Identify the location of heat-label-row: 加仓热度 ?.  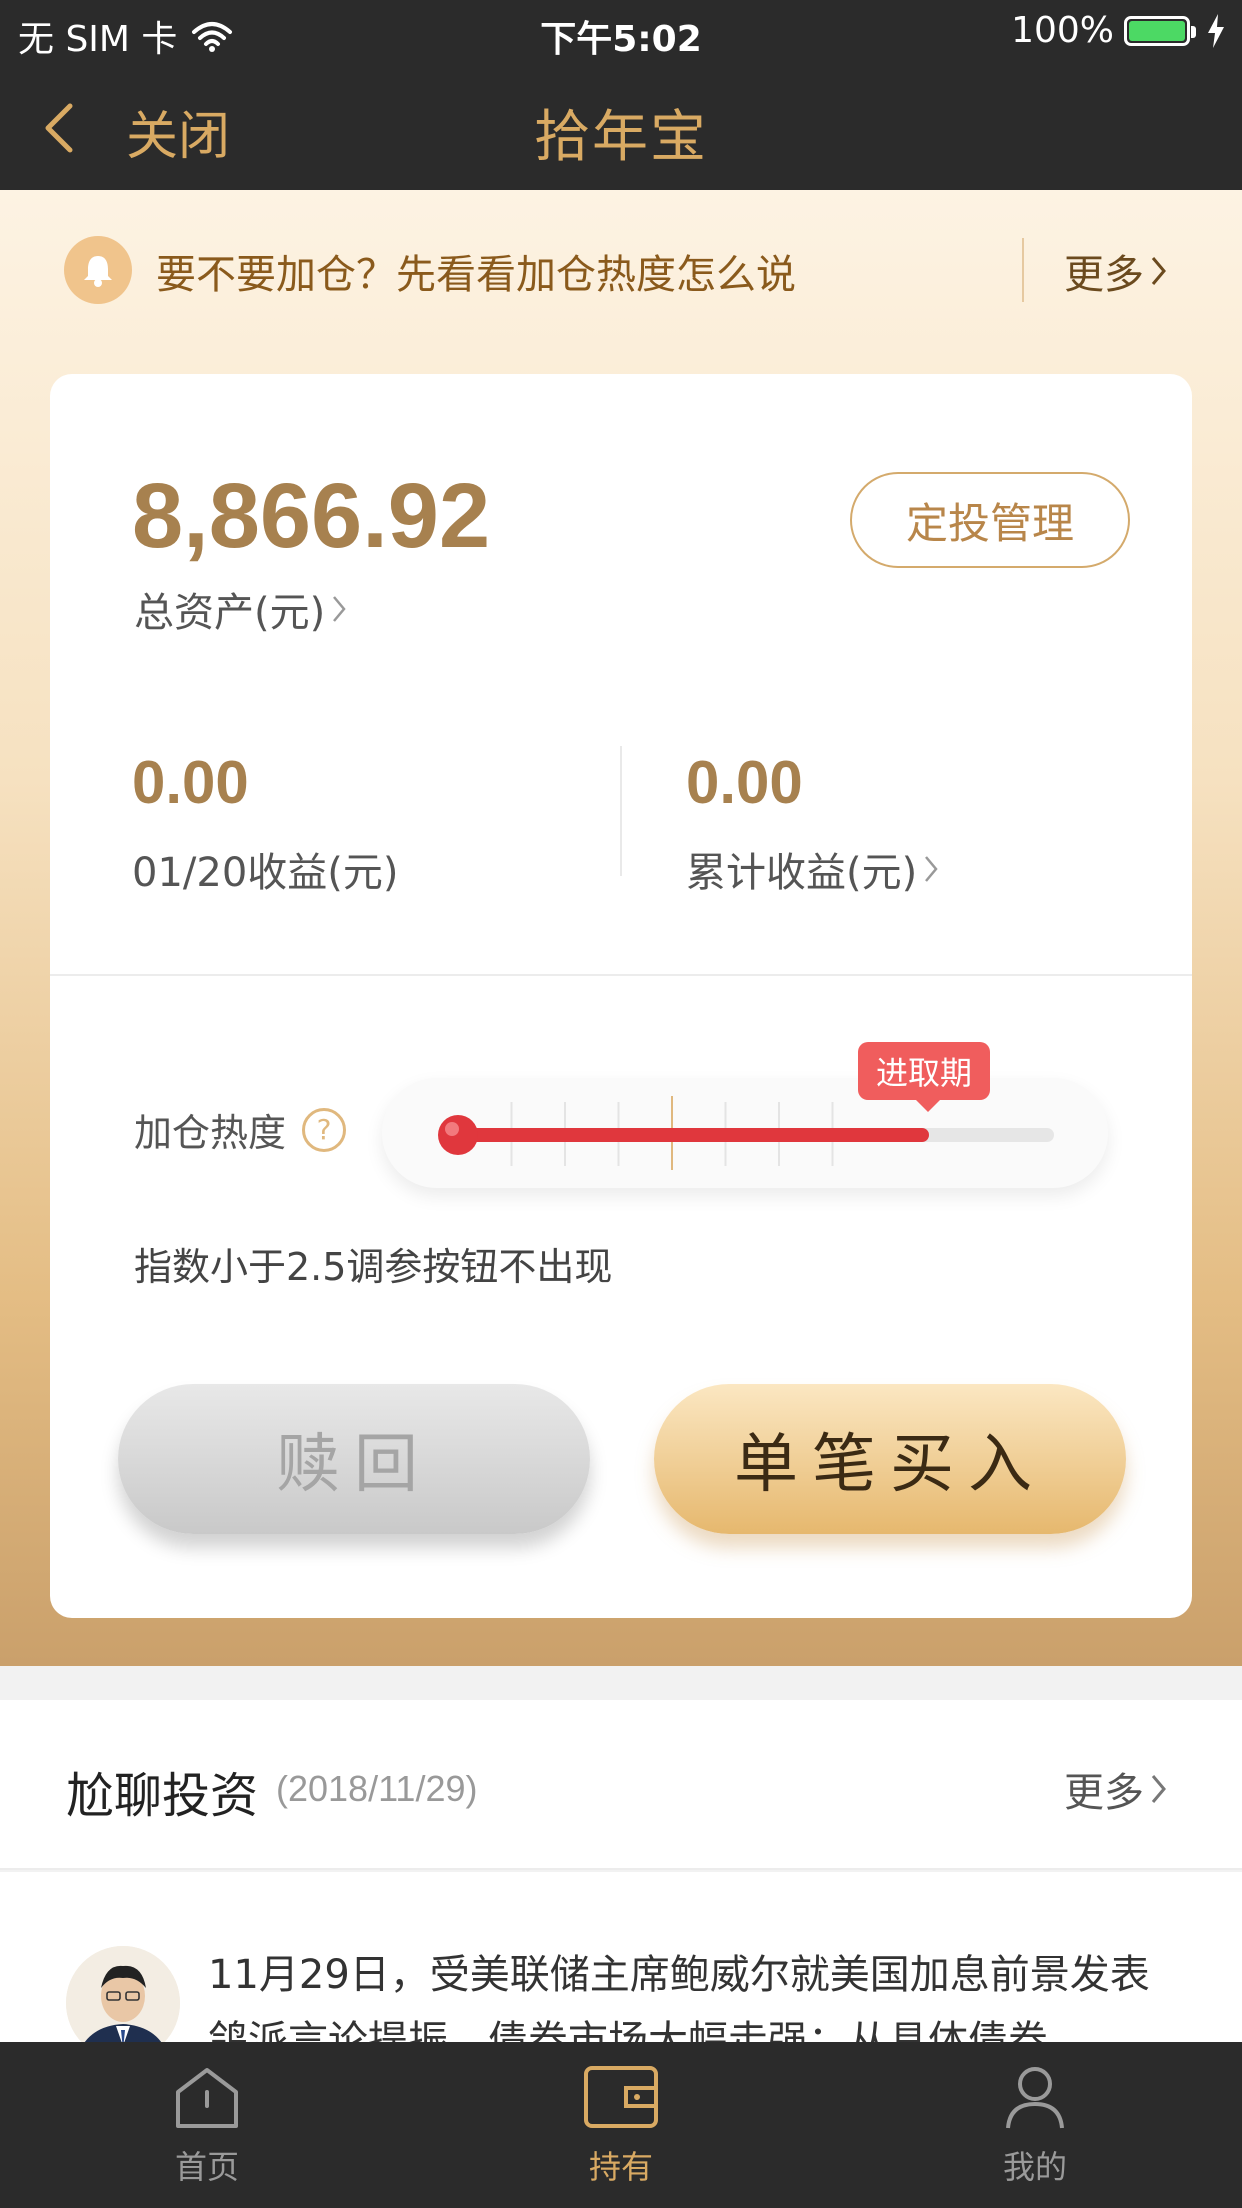
(240, 1129).